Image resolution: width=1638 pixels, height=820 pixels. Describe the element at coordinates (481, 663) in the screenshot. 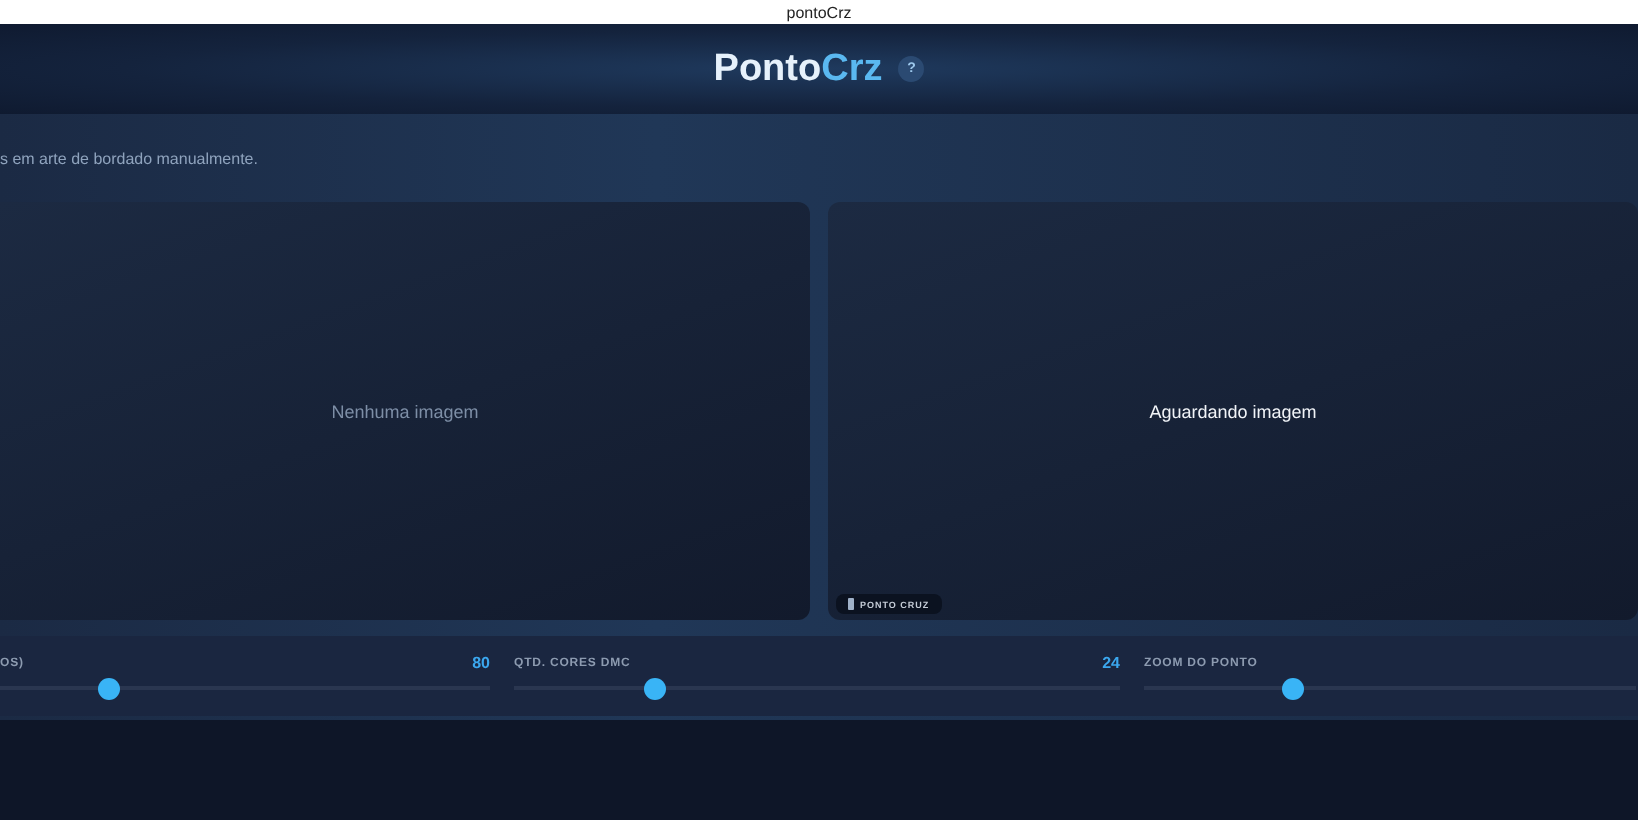

I see `slider-value: 80` at that location.